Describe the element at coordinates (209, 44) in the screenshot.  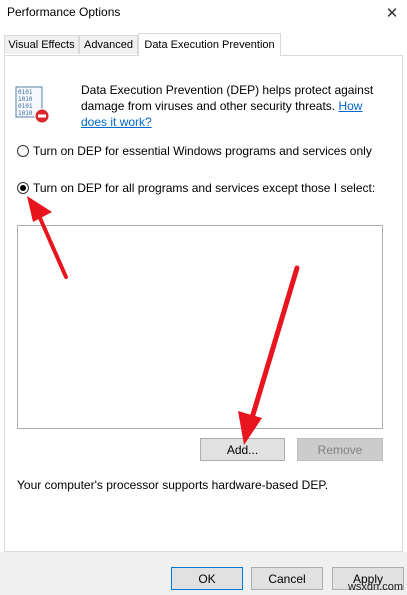
I see `tab-data-execution-prevention: Data Execution Prevention` at that location.